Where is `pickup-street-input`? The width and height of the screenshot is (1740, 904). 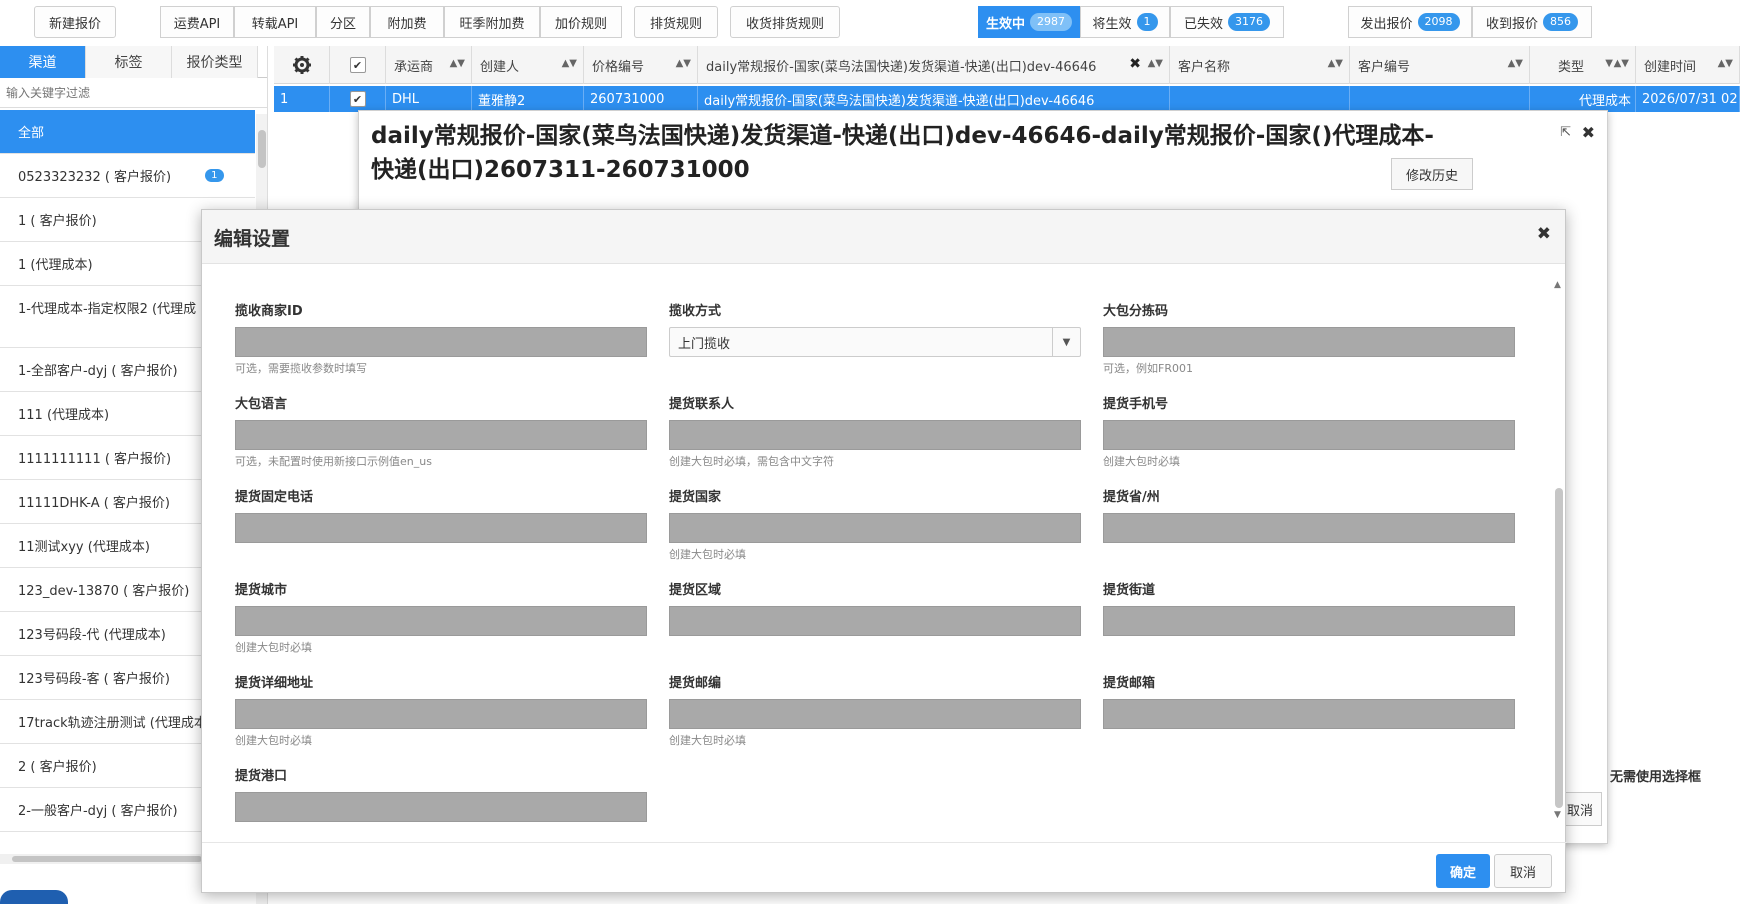 pickup-street-input is located at coordinates (1309, 621).